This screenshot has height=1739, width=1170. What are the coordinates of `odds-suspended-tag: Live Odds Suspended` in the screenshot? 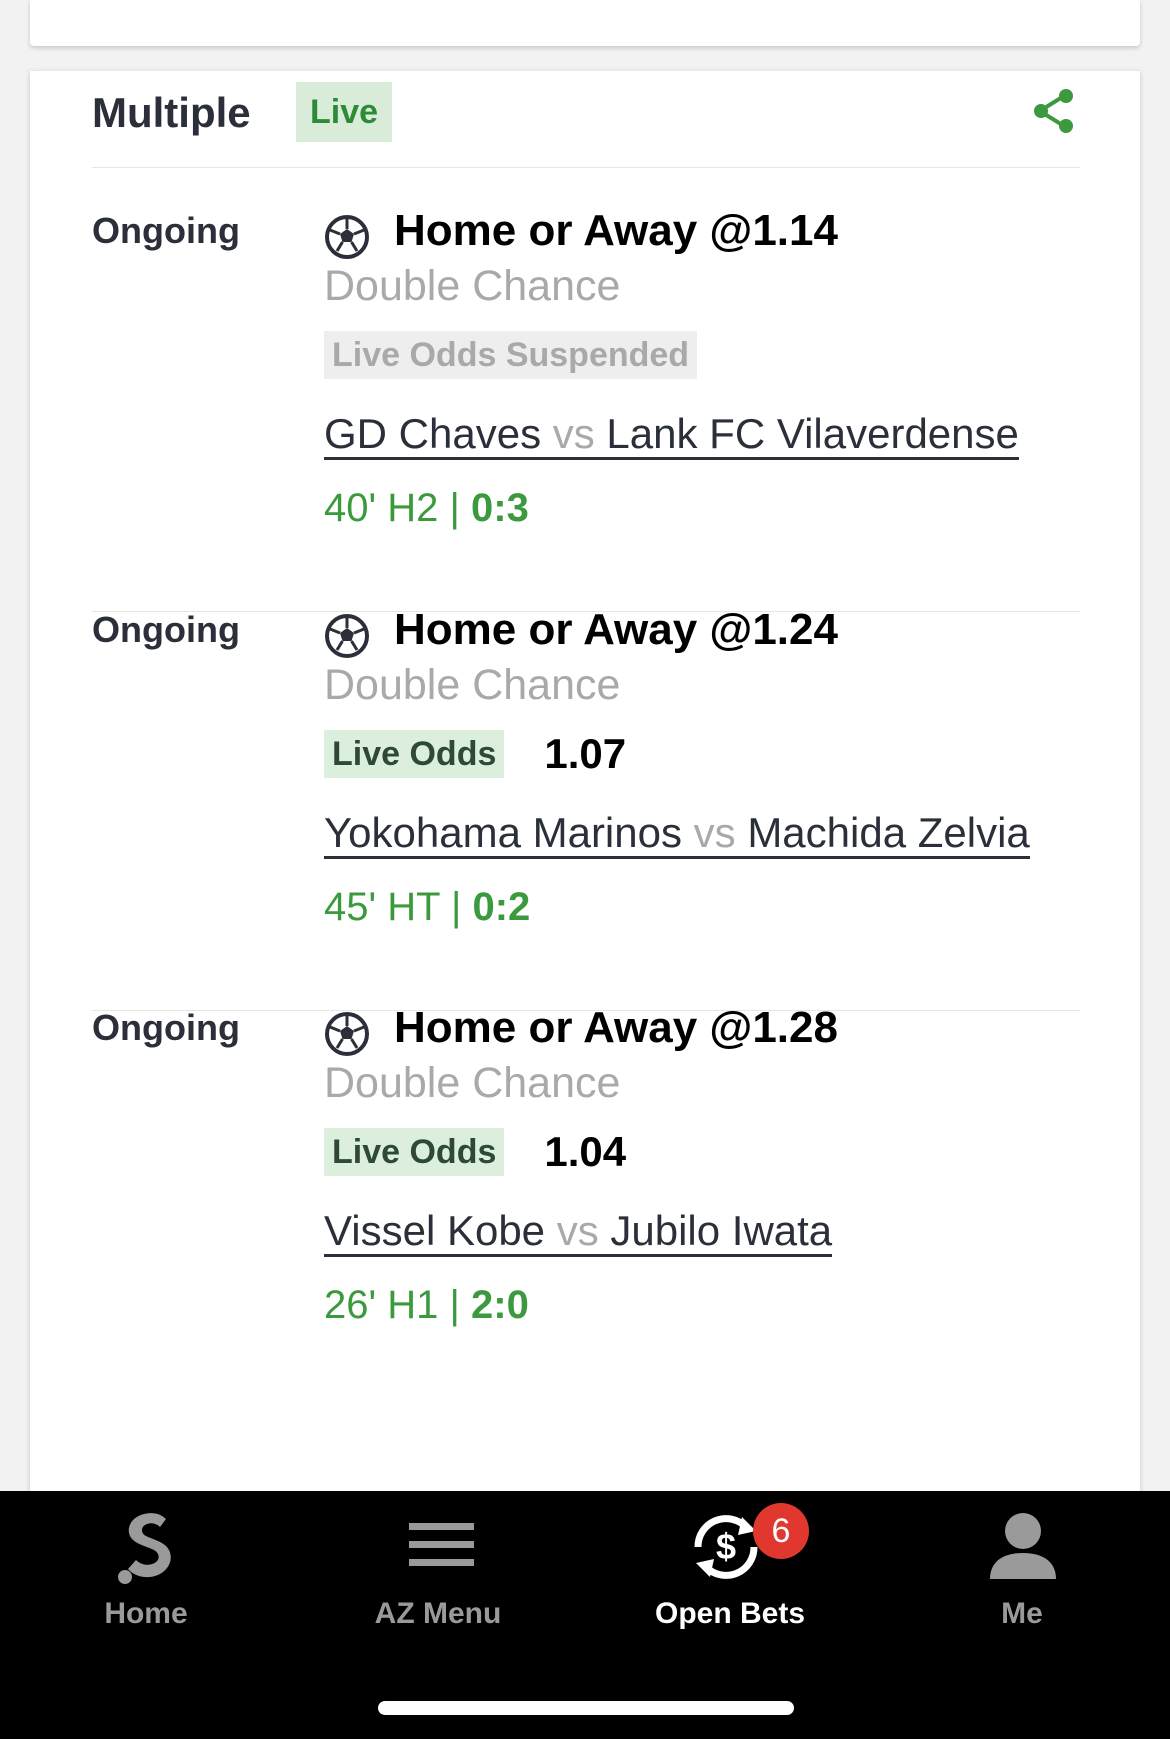 It's located at (511, 355).